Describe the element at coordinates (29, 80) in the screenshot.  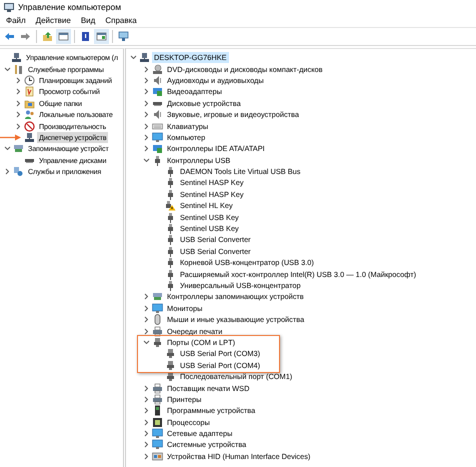
I see `clock-icon` at that location.